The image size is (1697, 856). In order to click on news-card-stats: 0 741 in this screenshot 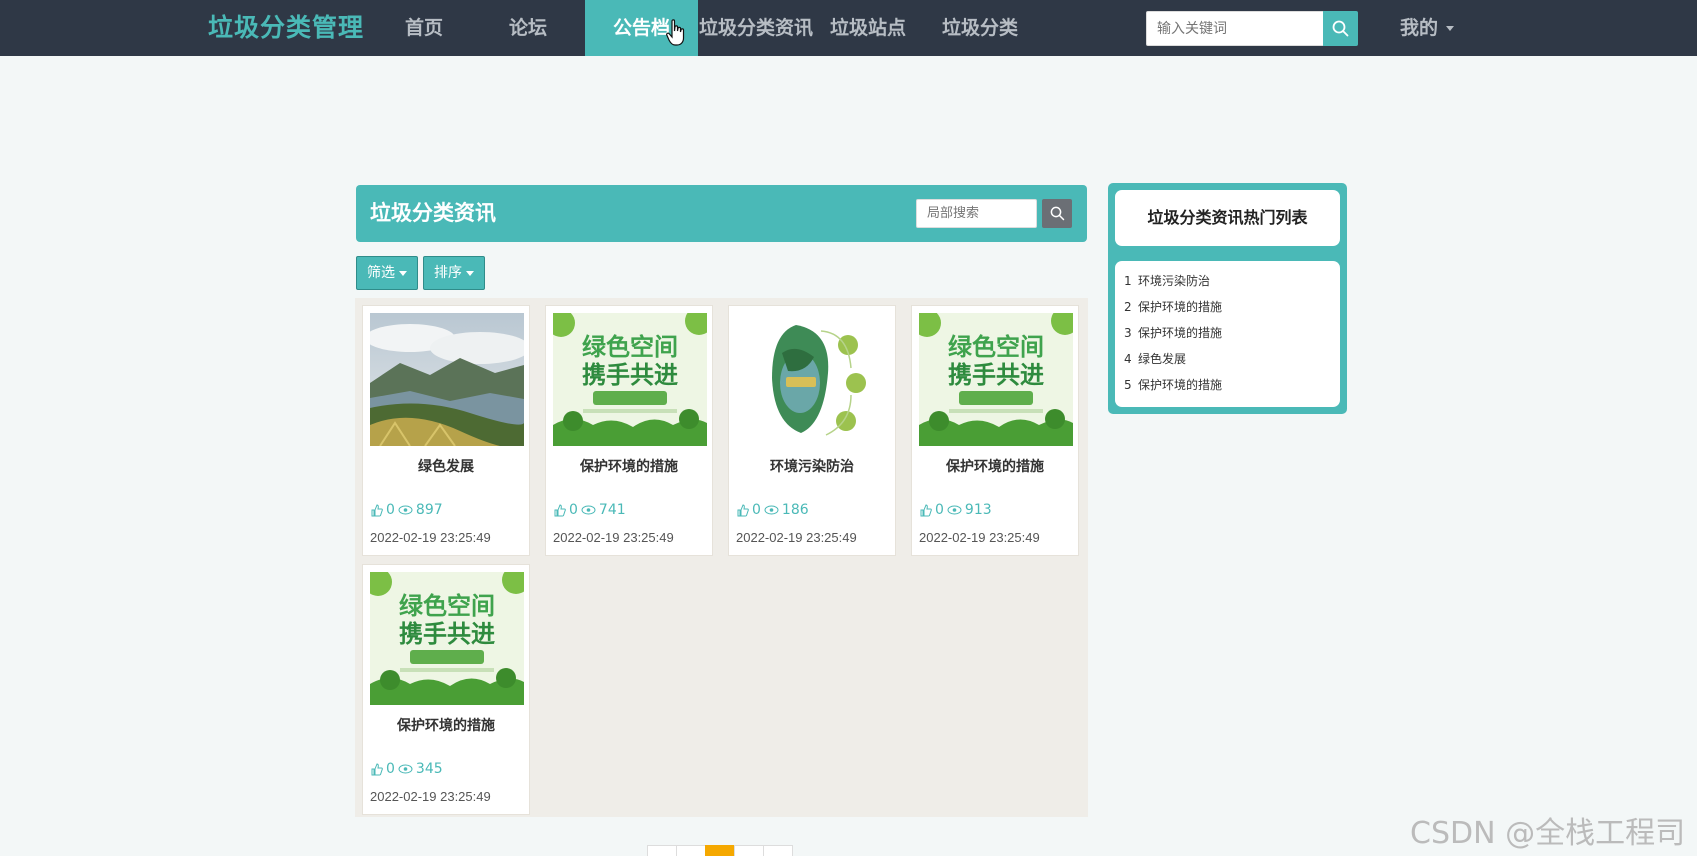, I will do `click(590, 510)`.